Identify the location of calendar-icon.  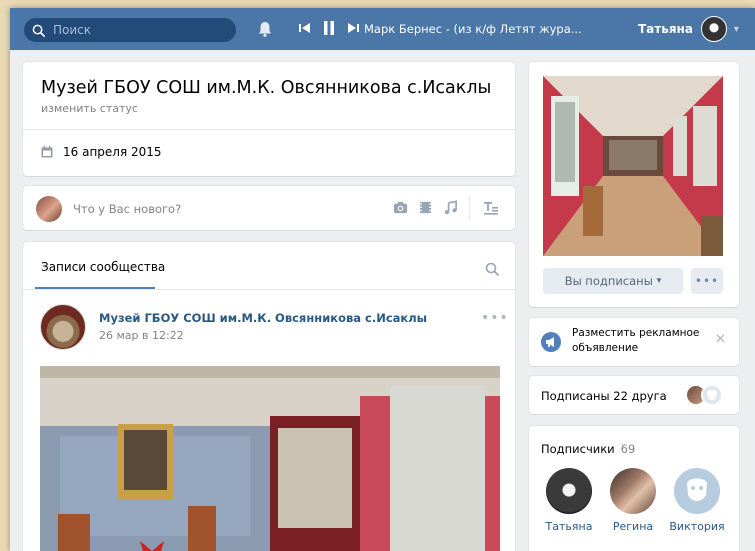
(47, 152).